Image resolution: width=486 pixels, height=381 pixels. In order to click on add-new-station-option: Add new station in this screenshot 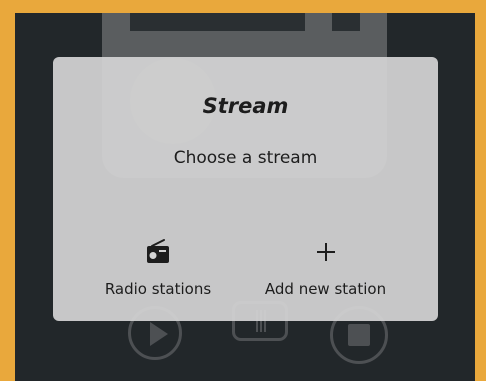, I will do `click(325, 272)`.